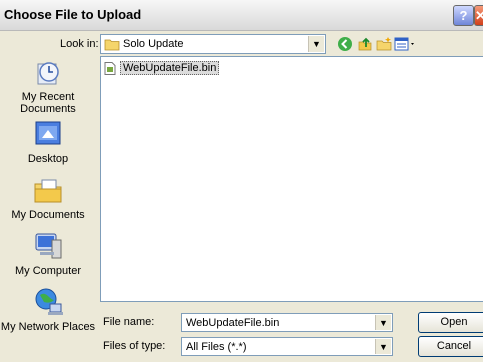 The height and width of the screenshot is (362, 483). What do you see at coordinates (48, 271) in the screenshot?
I see `places-label: My Computer` at bounding box center [48, 271].